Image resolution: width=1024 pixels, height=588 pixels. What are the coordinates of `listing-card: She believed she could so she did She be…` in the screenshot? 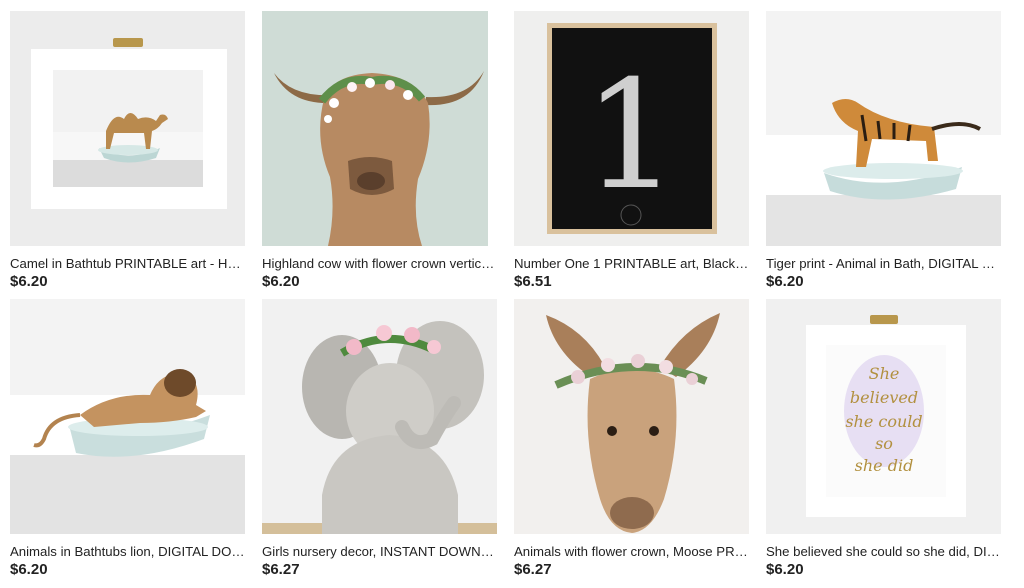 It's located at (883, 443).